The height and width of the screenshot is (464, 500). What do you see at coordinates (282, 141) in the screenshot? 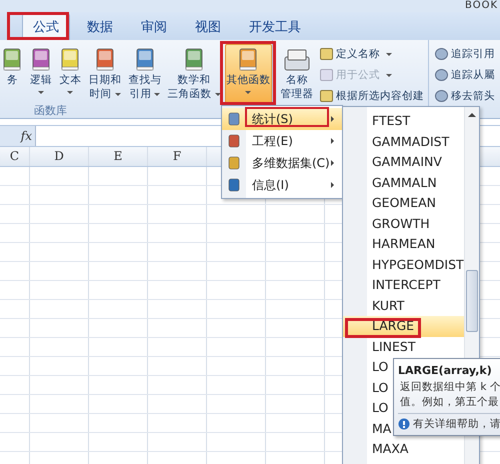
I see `menu-item: 工程(E)` at bounding box center [282, 141].